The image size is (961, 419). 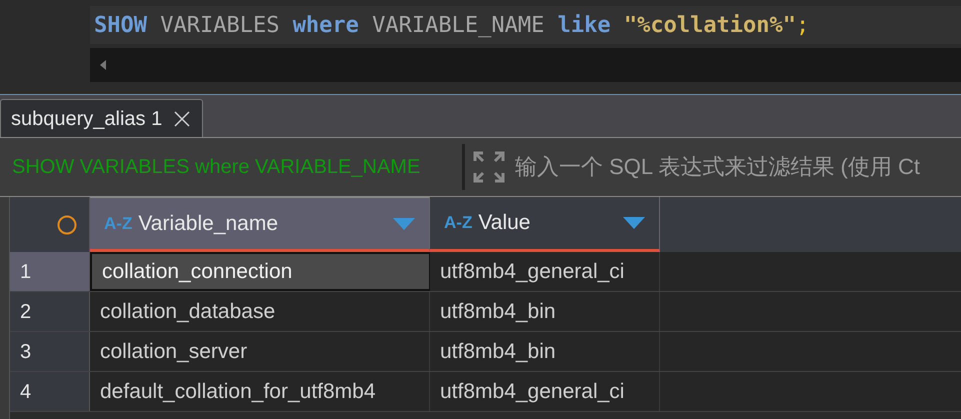 I want to click on table-cell: collation_database, so click(x=260, y=311).